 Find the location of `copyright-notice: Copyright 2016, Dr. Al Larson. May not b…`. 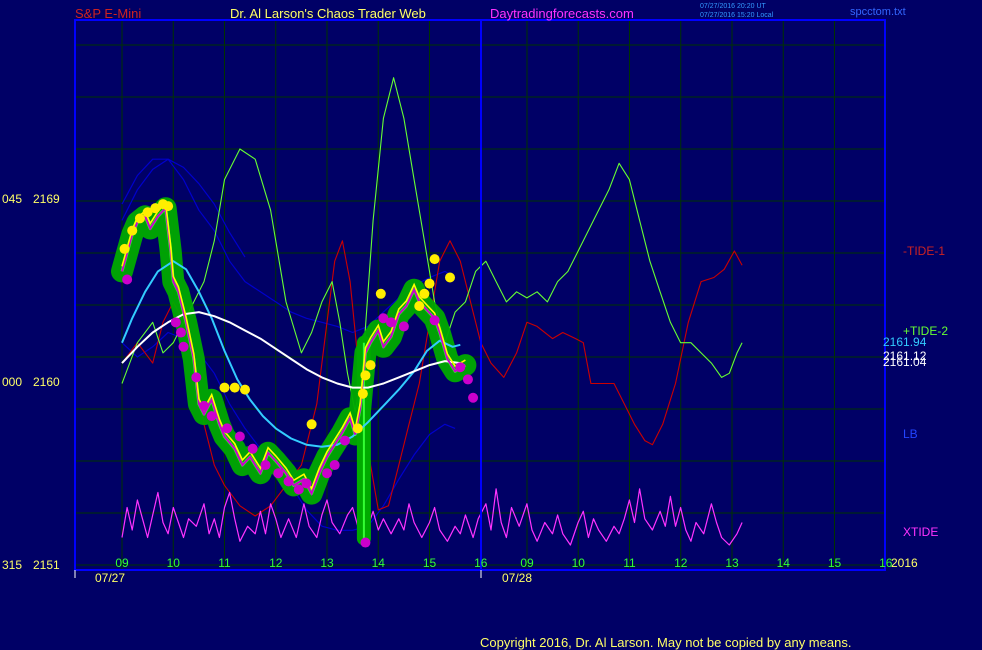

copyright-notice: Copyright 2016, Dr. Al Larson. May not b… is located at coordinates (665, 642).